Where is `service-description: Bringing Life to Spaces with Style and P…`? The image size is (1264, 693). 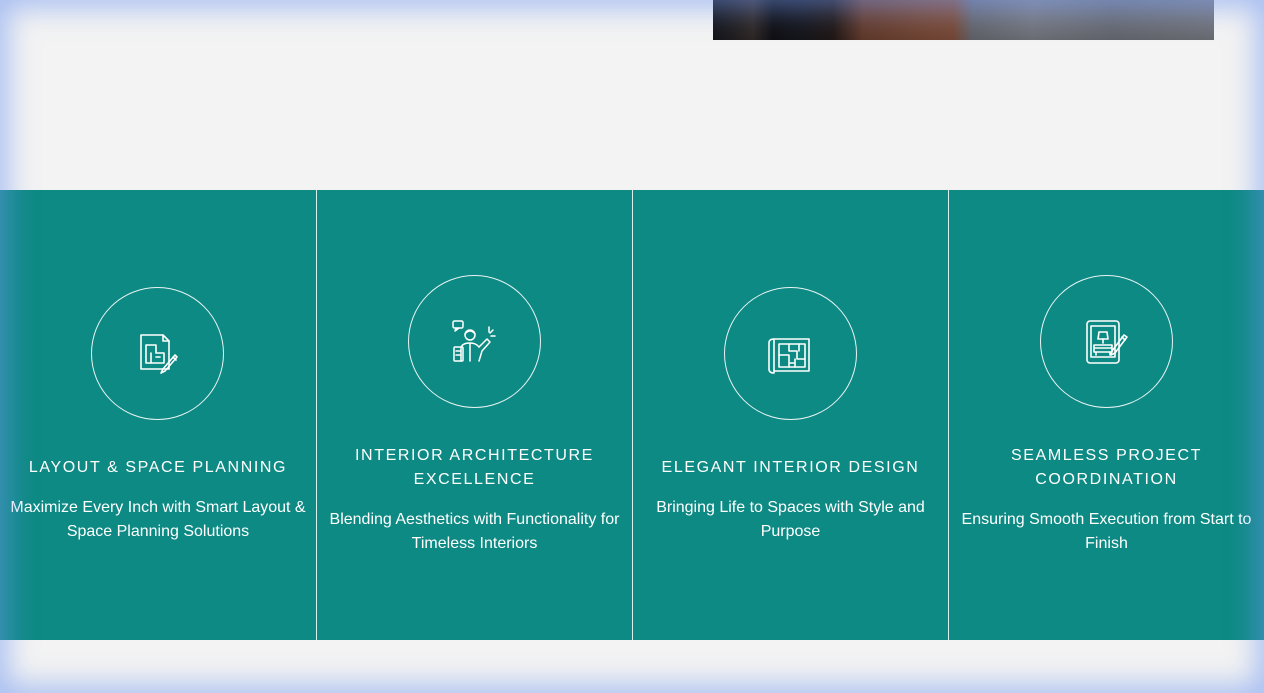 service-description: Bringing Life to Spaces with Style and P… is located at coordinates (790, 519).